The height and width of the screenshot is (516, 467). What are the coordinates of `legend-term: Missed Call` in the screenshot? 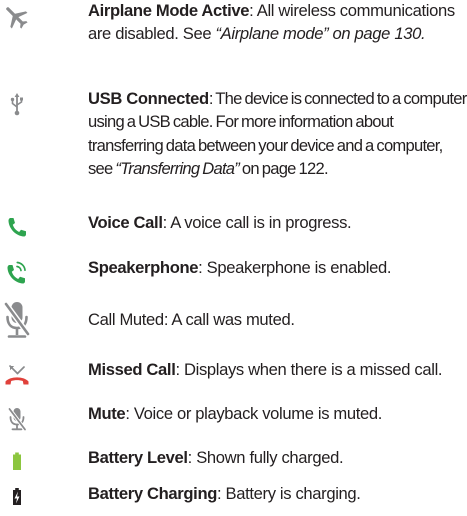 It's located at (132, 369).